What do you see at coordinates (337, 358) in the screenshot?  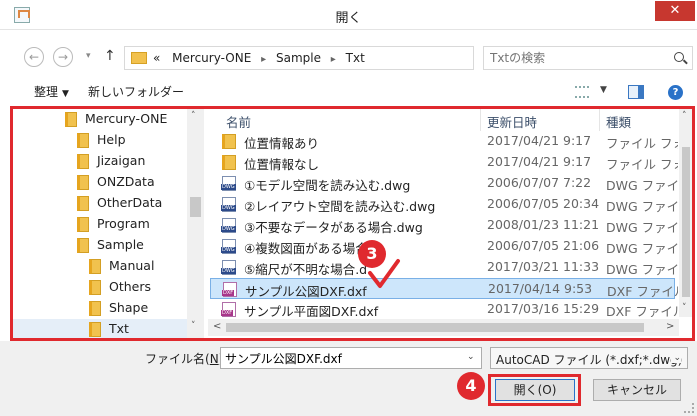 I see `filename-input` at bounding box center [337, 358].